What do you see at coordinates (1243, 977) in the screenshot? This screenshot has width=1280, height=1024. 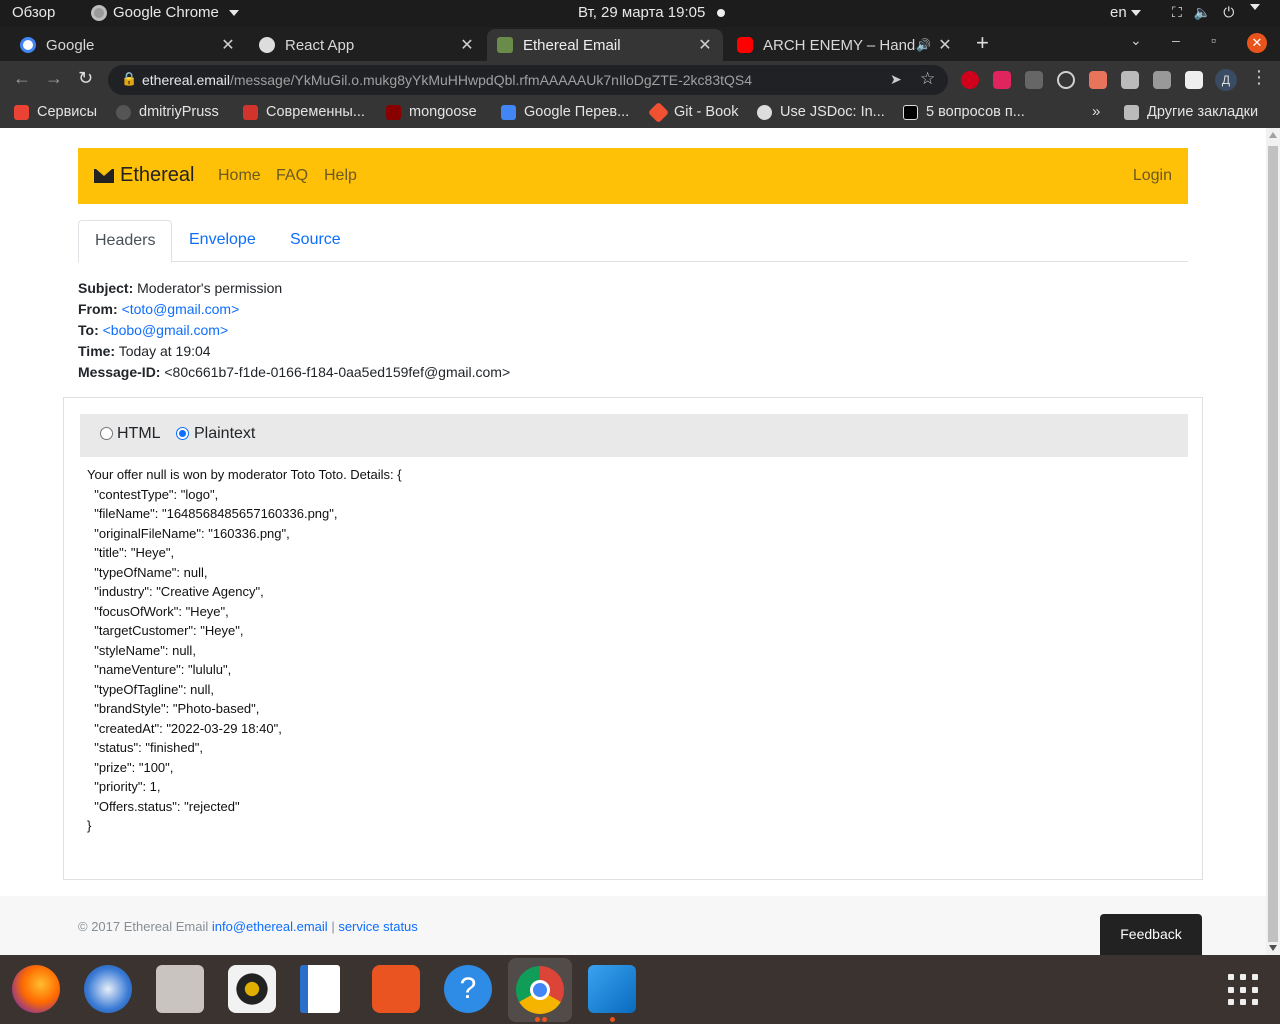 I see `grid-dot-icon` at bounding box center [1243, 977].